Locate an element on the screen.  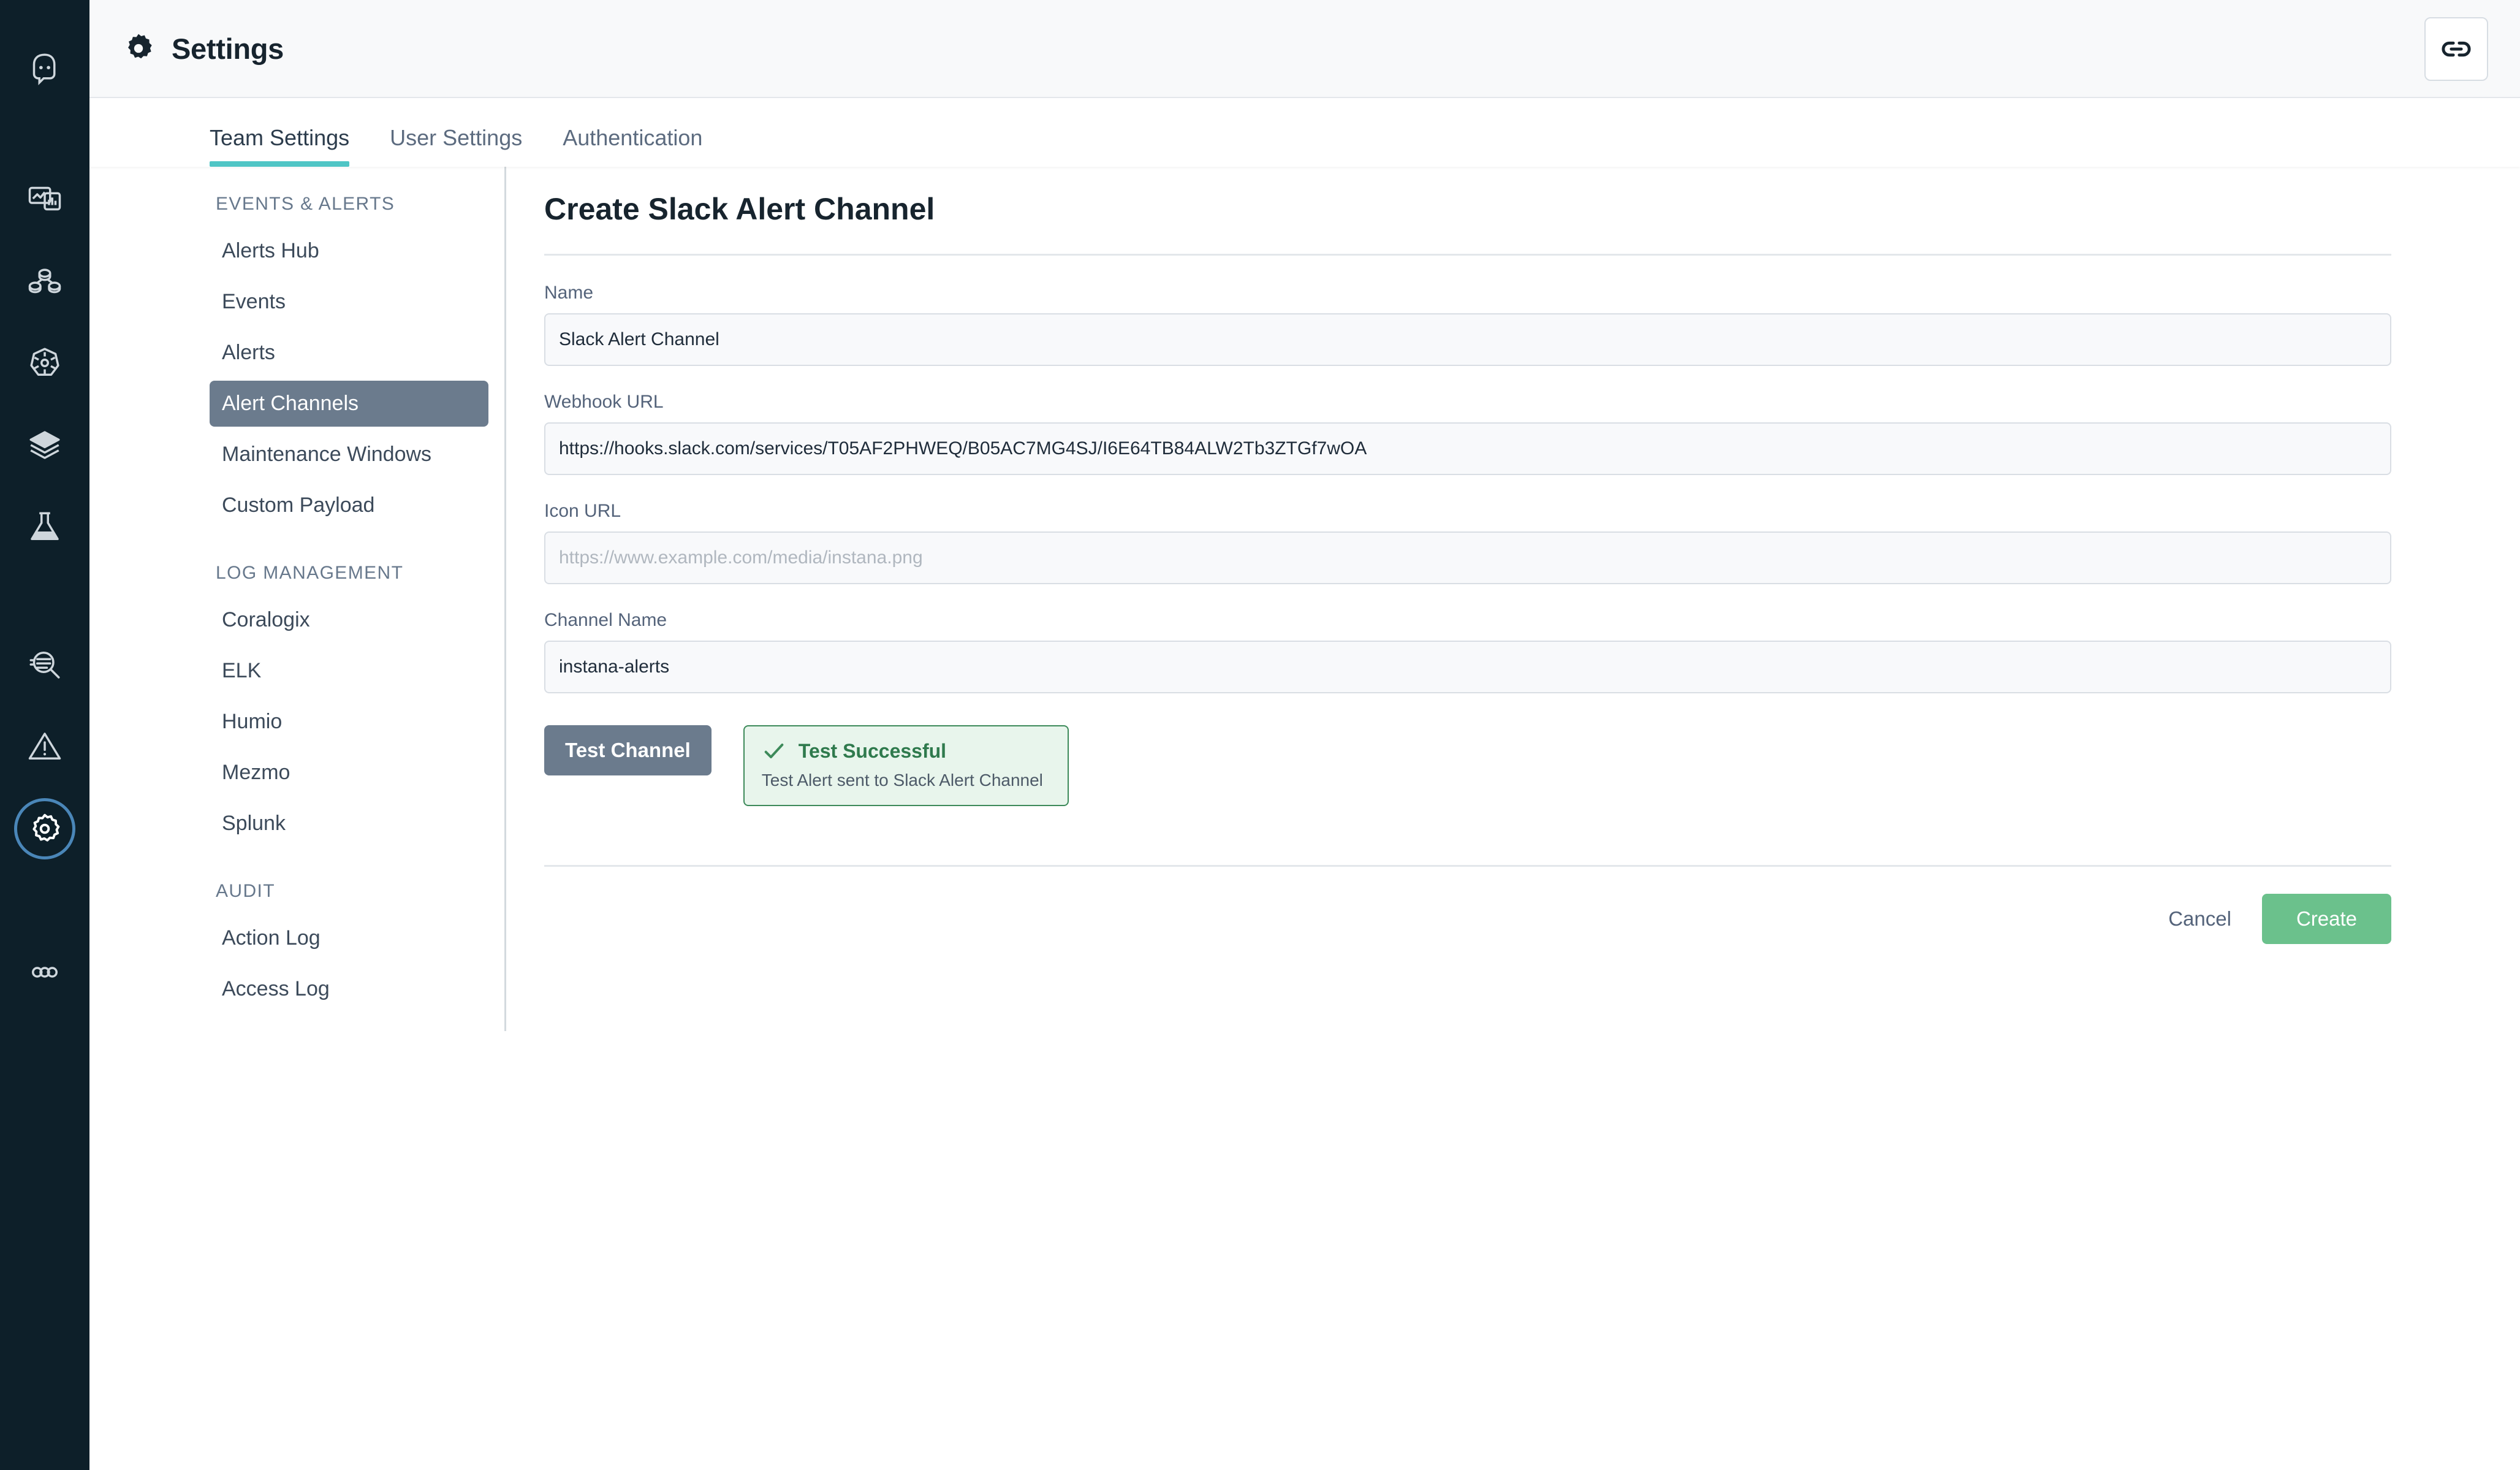
test-channel-button: Test Channel is located at coordinates (628, 750).